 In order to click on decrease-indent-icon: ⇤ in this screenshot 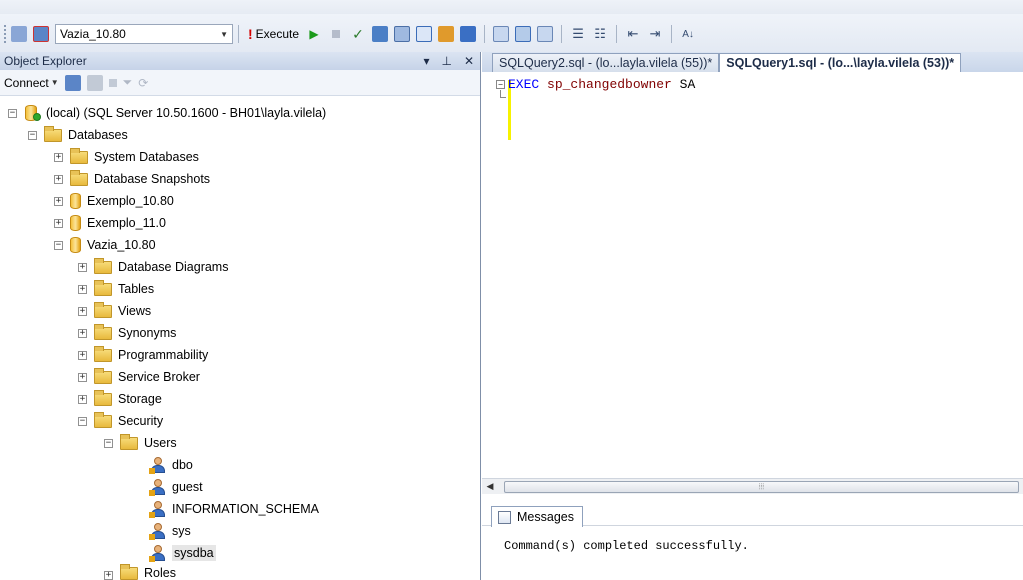, I will do `click(633, 34)`.